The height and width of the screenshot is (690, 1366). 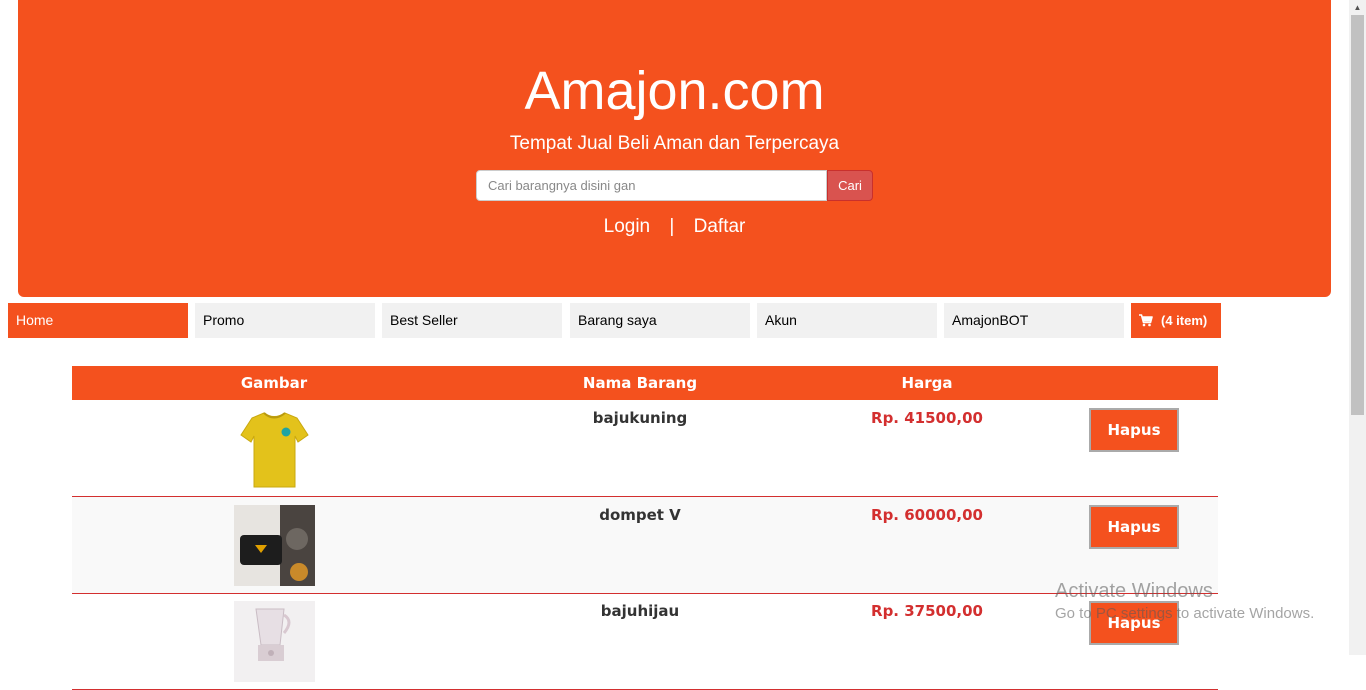 I want to click on header-nama-barang: Nama Barang, so click(x=640, y=383).